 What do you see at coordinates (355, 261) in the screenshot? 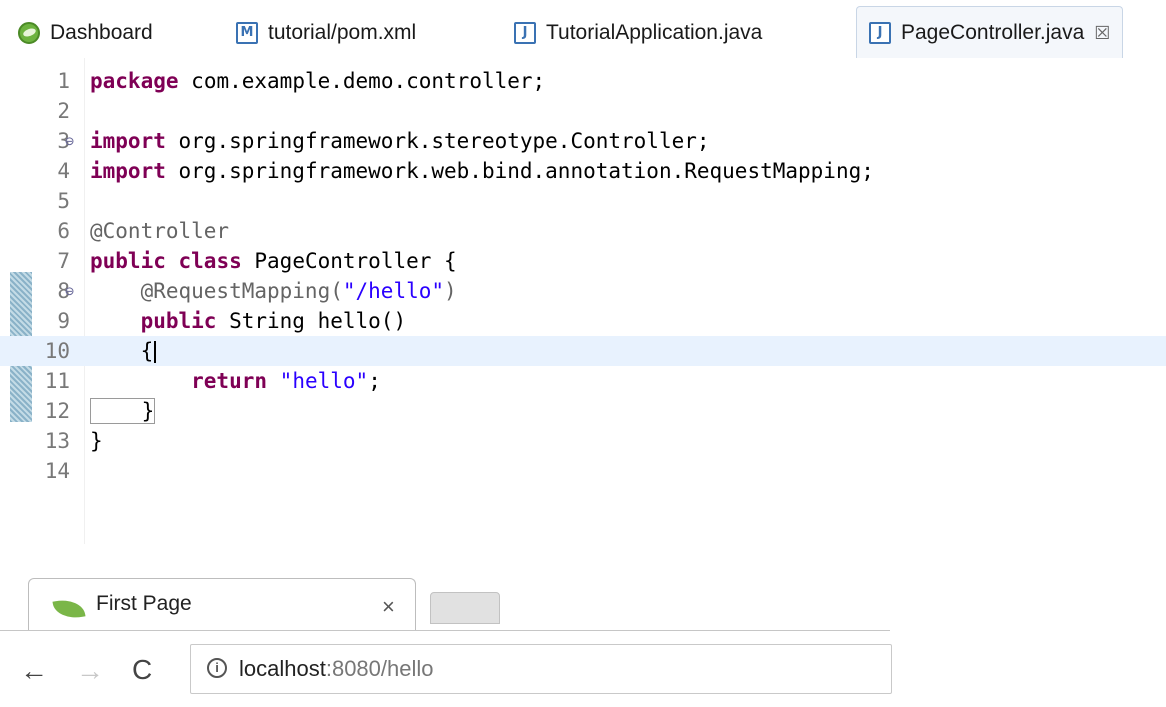
I see `code-token: PageController {` at bounding box center [355, 261].